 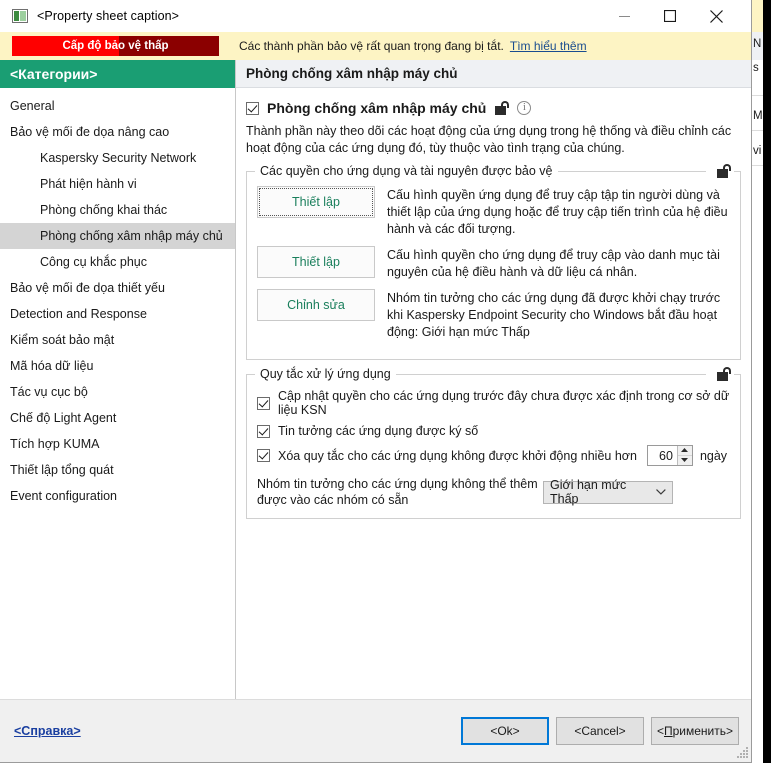 I want to click on sidebar-item-label: Kiểm soát bảo mật, so click(x=62, y=340).